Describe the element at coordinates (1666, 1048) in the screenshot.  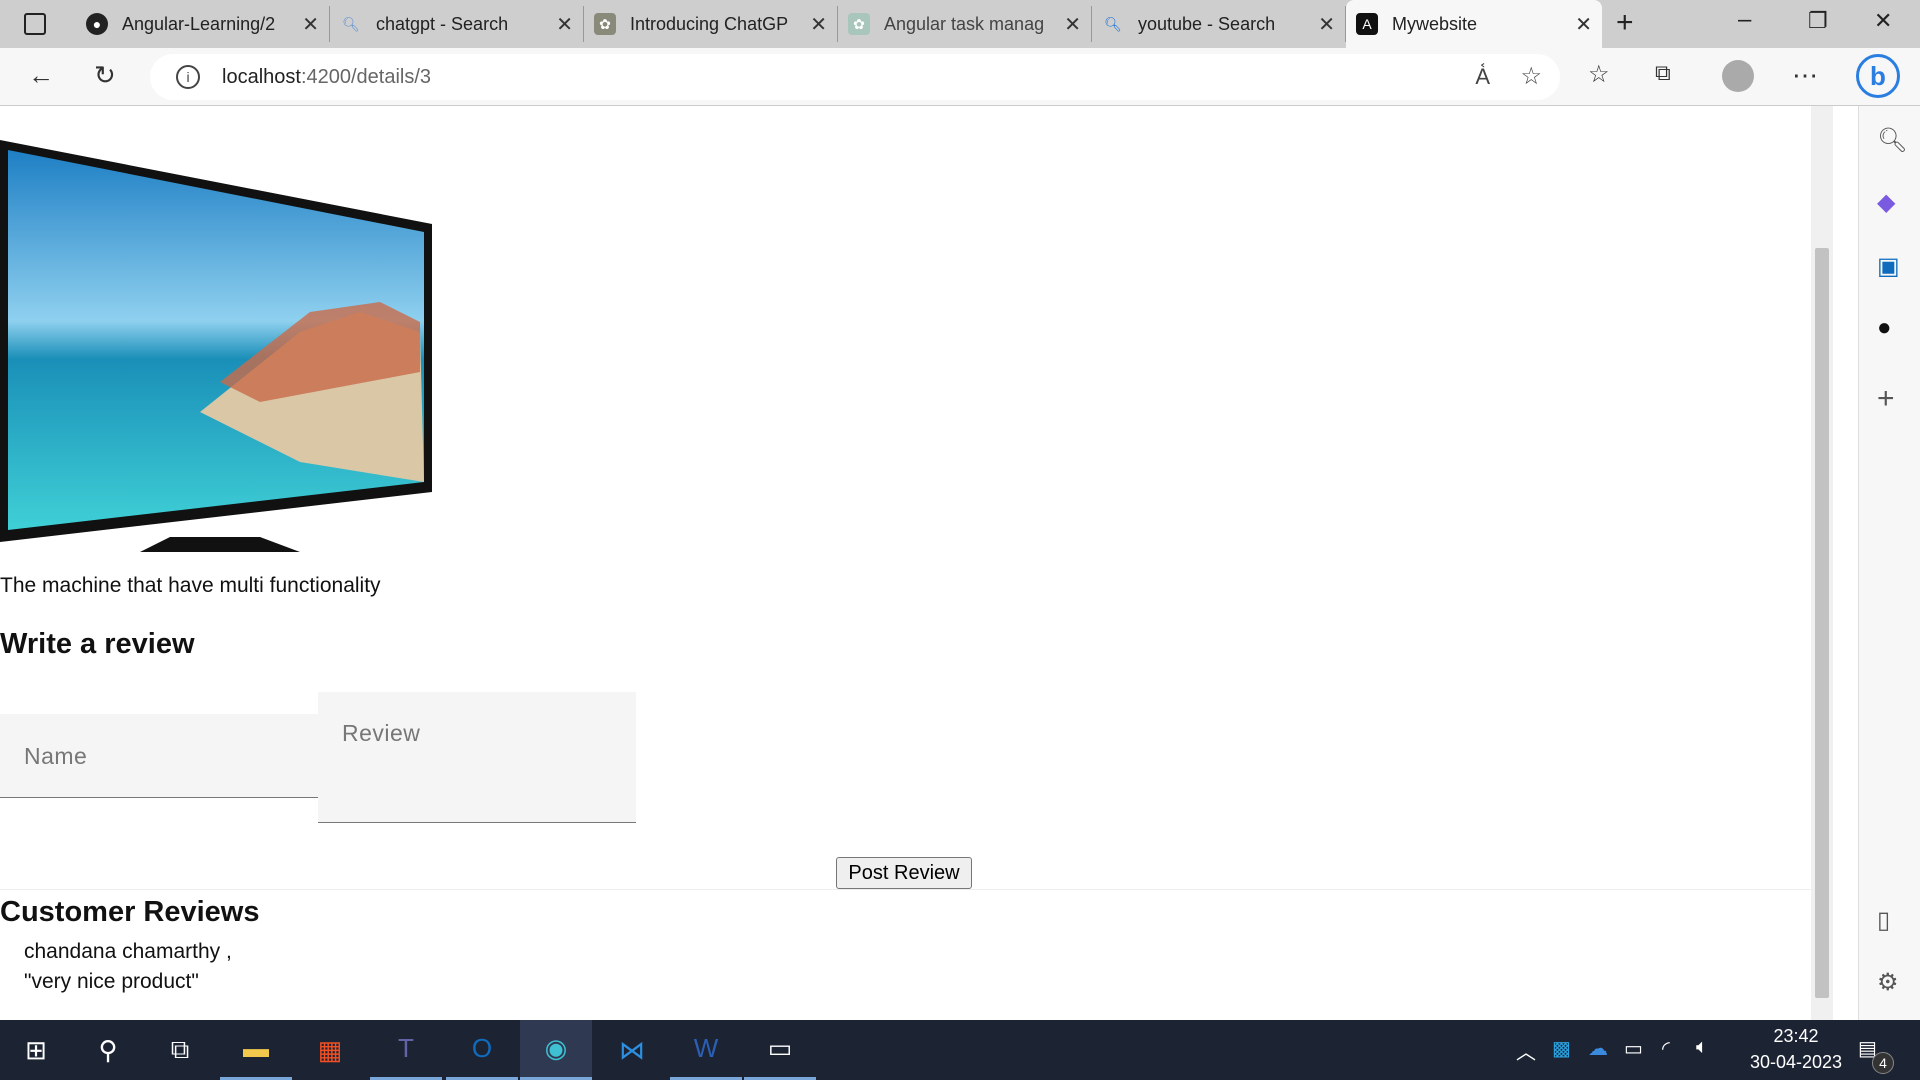
I see `wifi-icon: ◜` at that location.